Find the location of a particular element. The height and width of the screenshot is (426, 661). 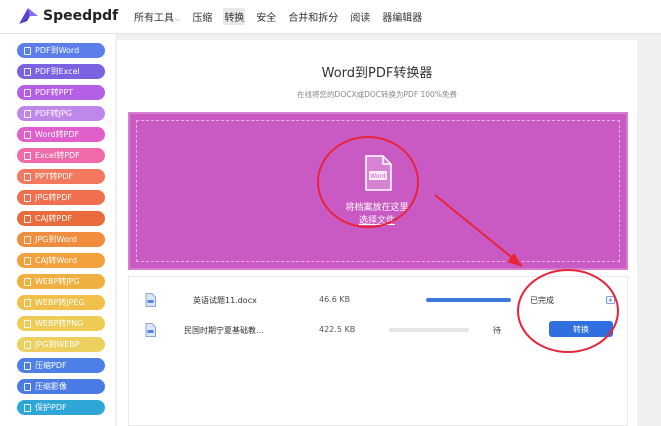

sidebar-tool-button: Excel转PDF is located at coordinates (61, 155).